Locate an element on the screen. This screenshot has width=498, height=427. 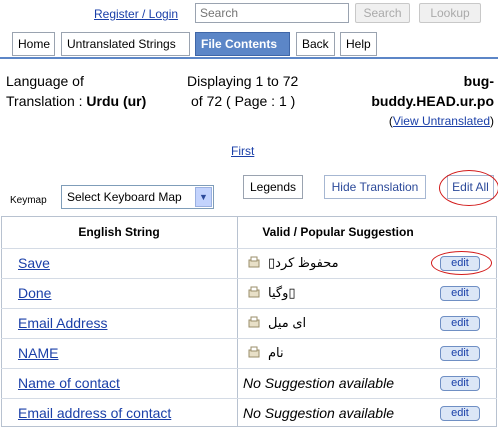
chevron-down-icon: ▼ is located at coordinates (203, 197).